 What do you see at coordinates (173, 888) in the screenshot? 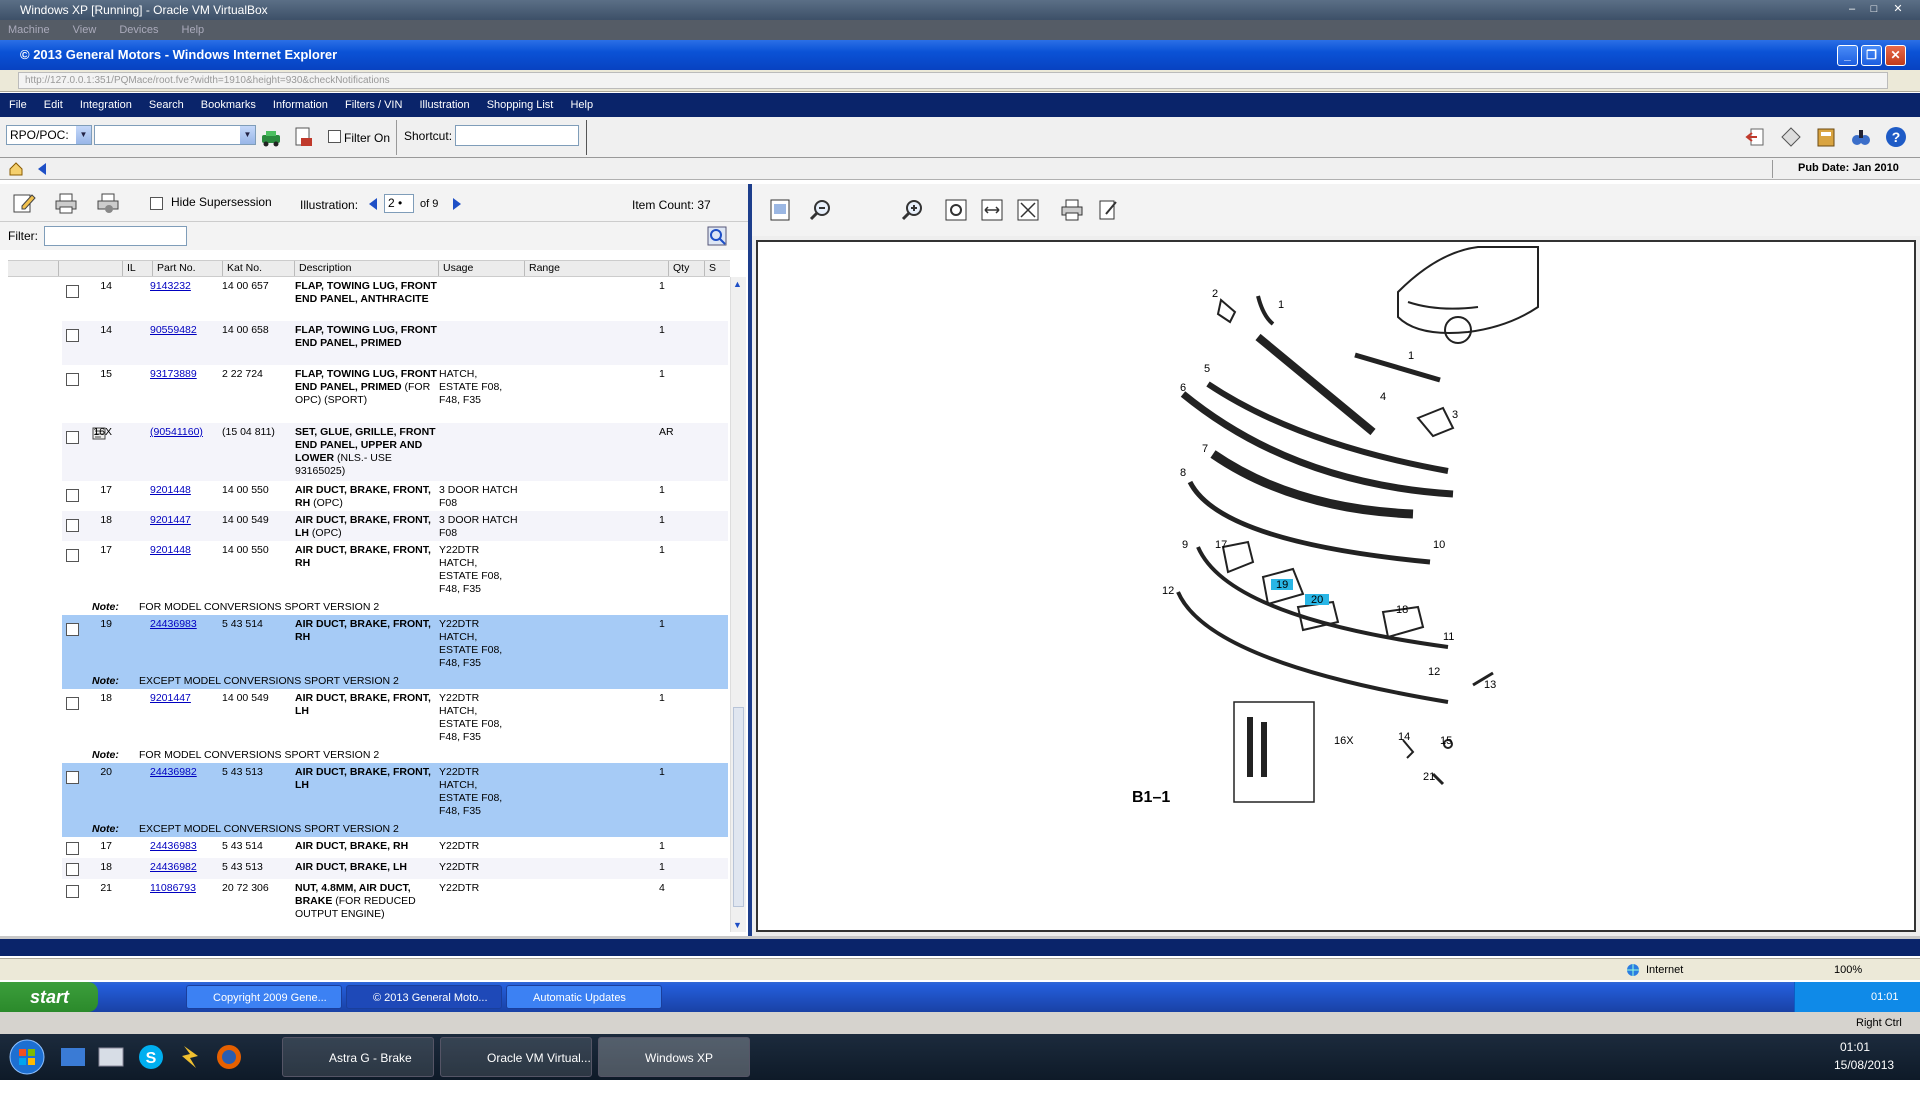
I see `part-number-link: 11086793` at bounding box center [173, 888].